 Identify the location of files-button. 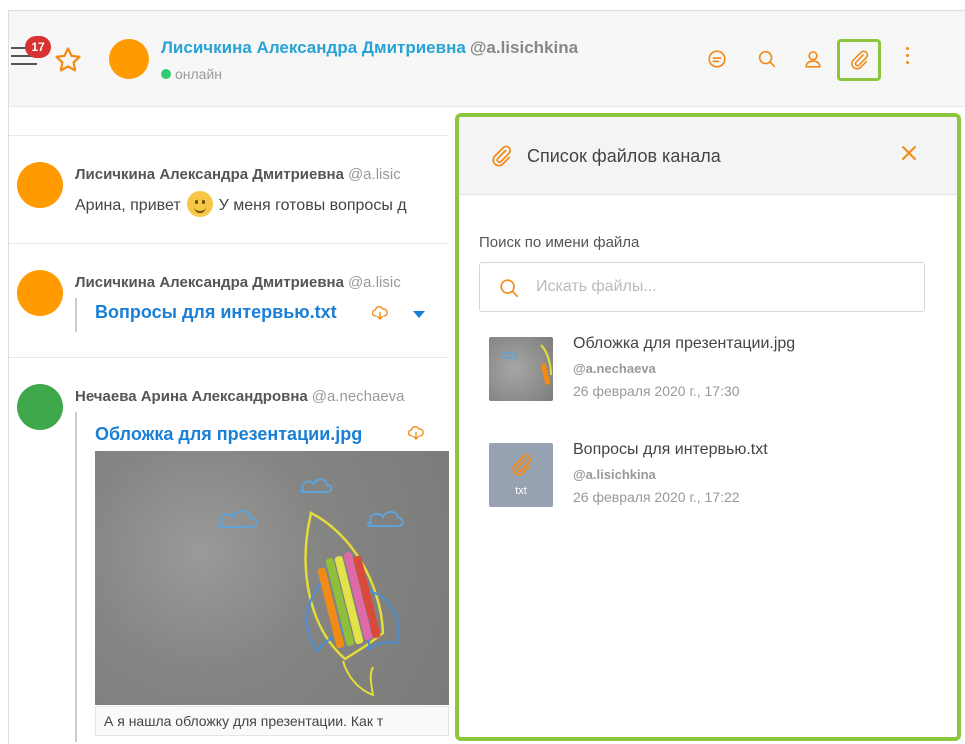
(859, 60).